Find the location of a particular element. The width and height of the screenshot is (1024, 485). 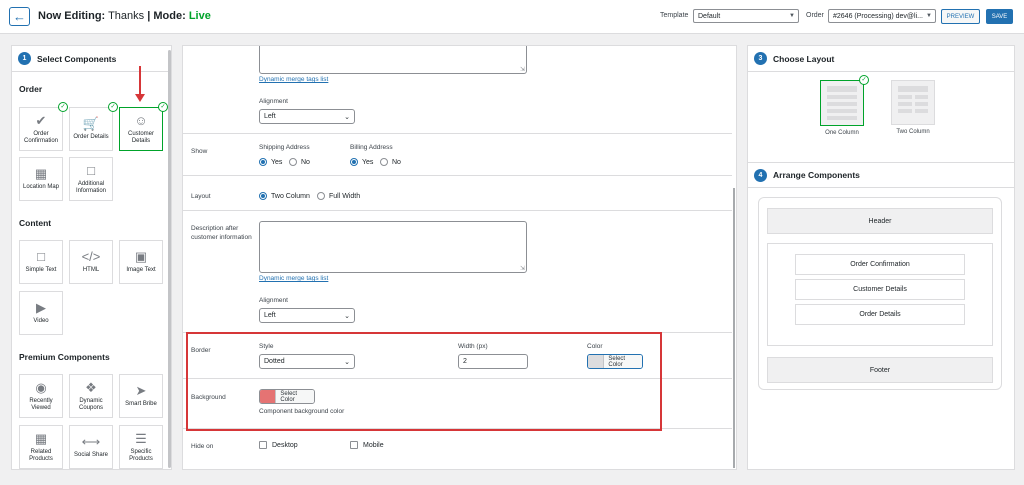

merge-tags-link: Dynamic merge tags list is located at coordinates (293, 79).